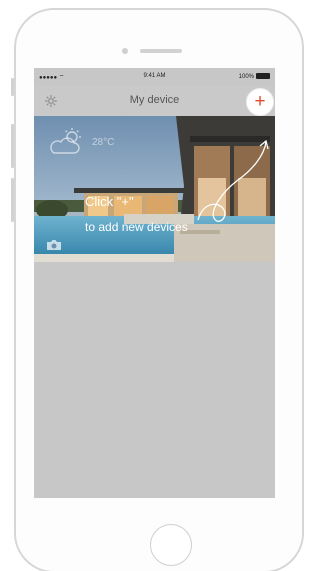 The image size is (320, 571). Describe the element at coordinates (103, 142) in the screenshot. I see `temperature-readout: 28°C` at that location.